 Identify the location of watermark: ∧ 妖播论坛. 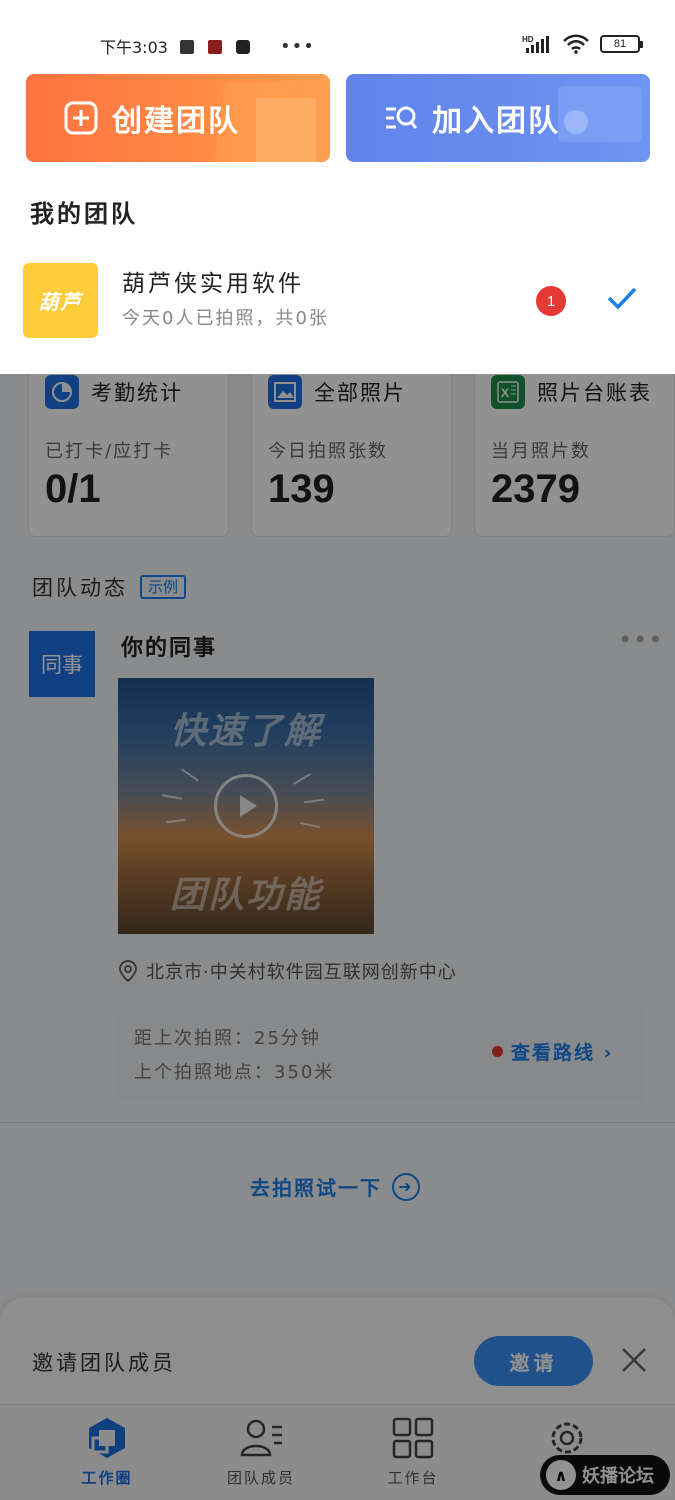
(605, 1475).